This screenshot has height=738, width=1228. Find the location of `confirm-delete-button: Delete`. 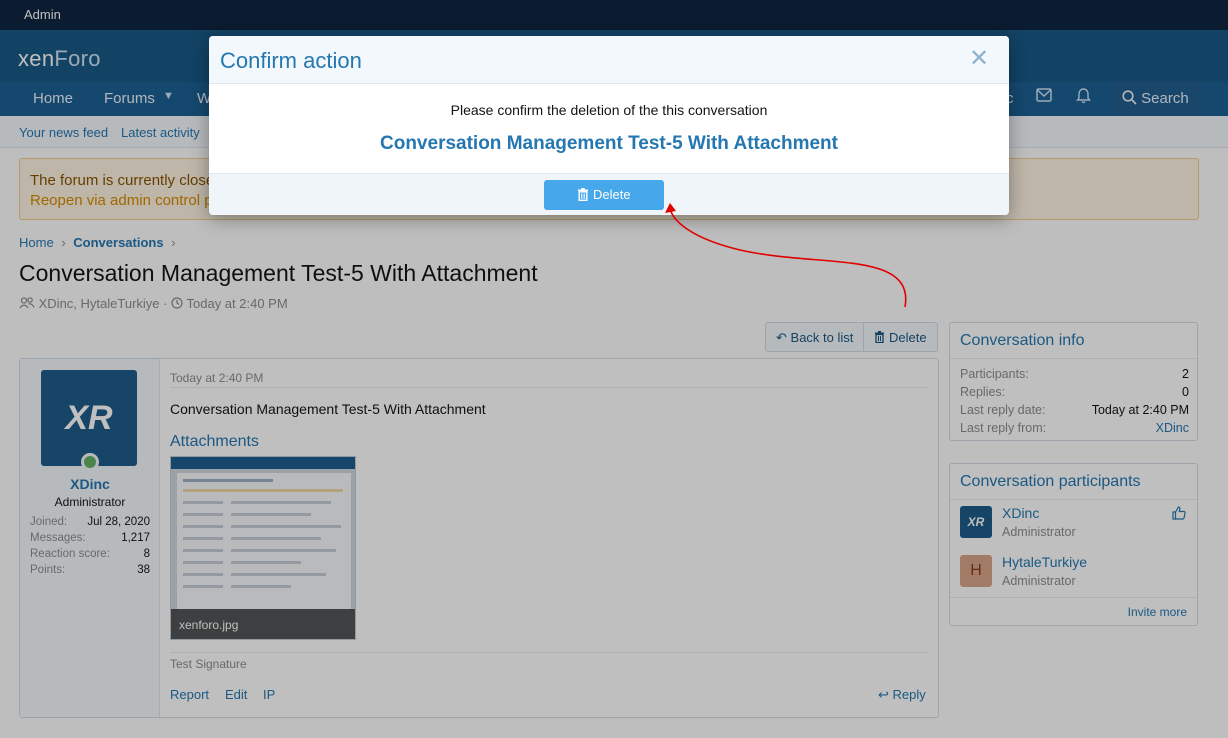

confirm-delete-button: Delete is located at coordinates (604, 195).